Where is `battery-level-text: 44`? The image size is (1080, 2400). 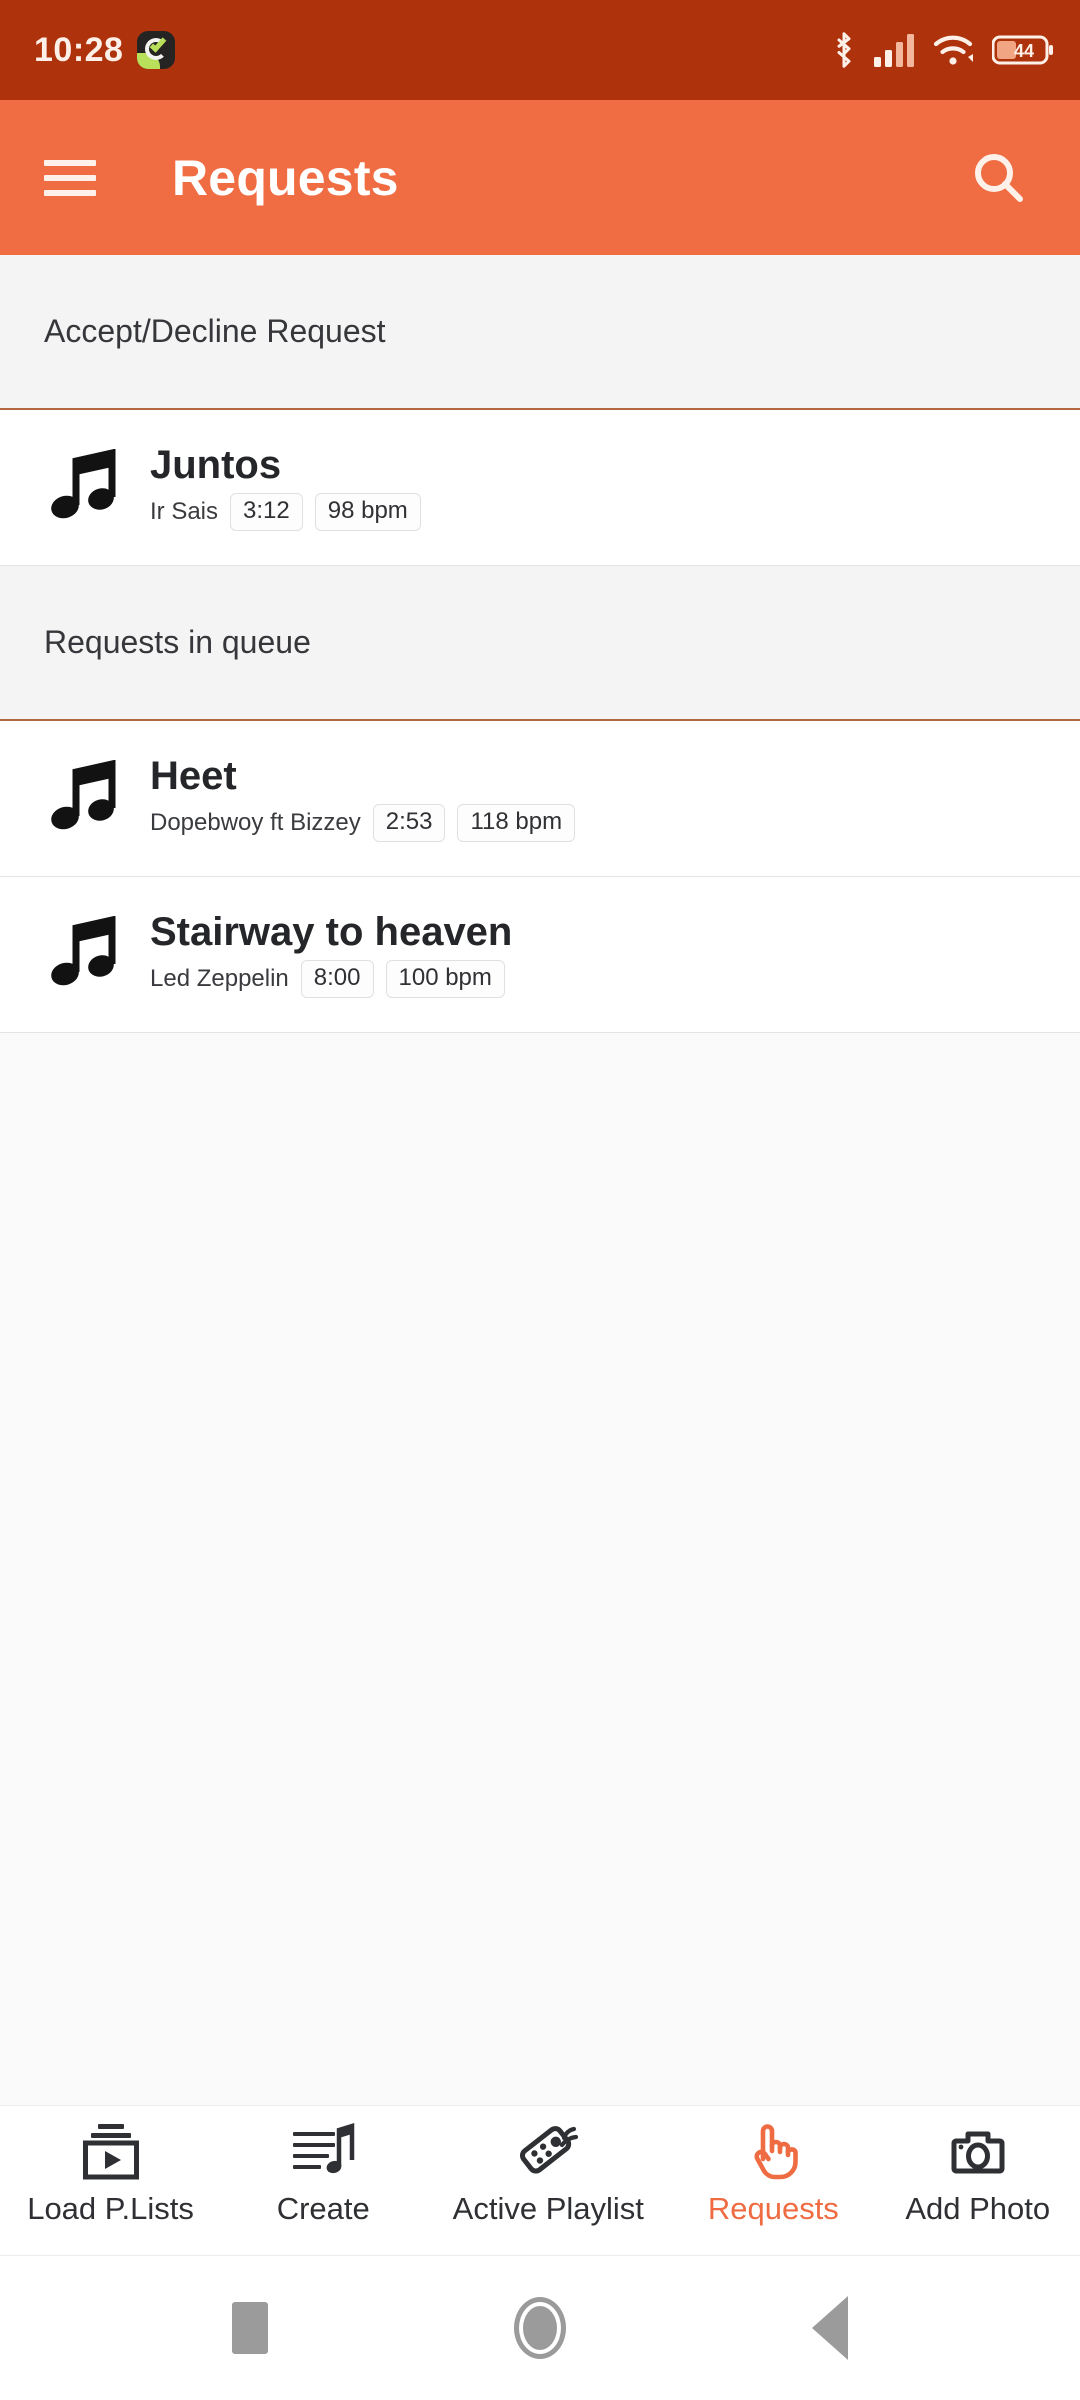 battery-level-text: 44 is located at coordinates (1024, 51).